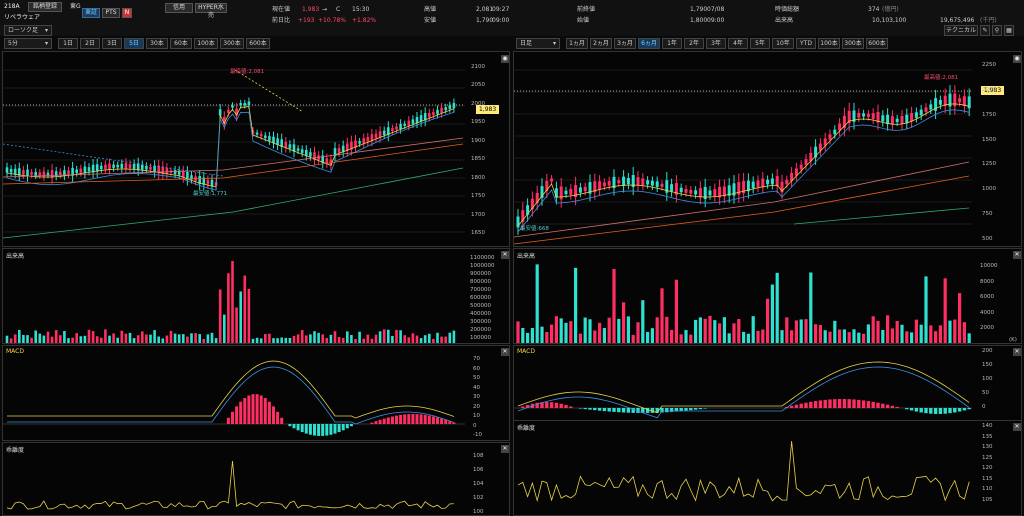  What do you see at coordinates (28, 43) in the screenshot?
I see `interval-select: 5分 ▾` at bounding box center [28, 43].